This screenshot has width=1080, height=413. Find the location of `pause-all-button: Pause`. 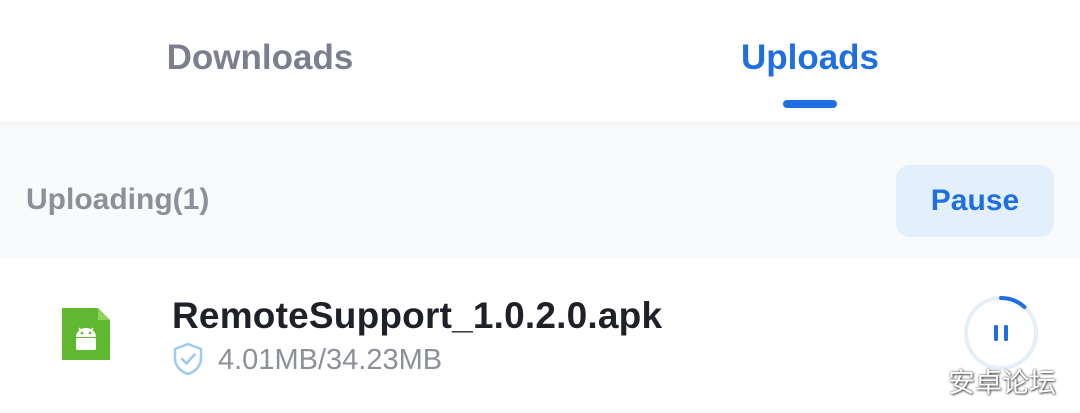

pause-all-button: Pause is located at coordinates (975, 201).